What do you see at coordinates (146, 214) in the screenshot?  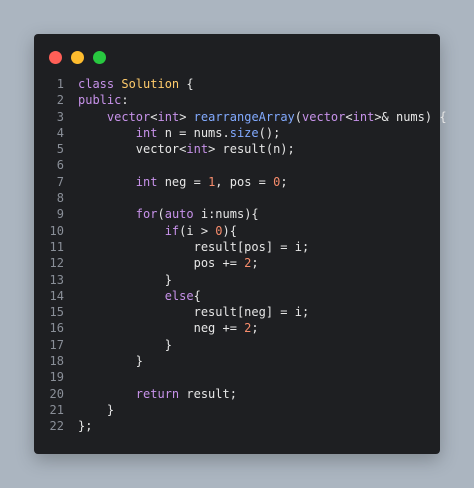 I see `code-token: for` at bounding box center [146, 214].